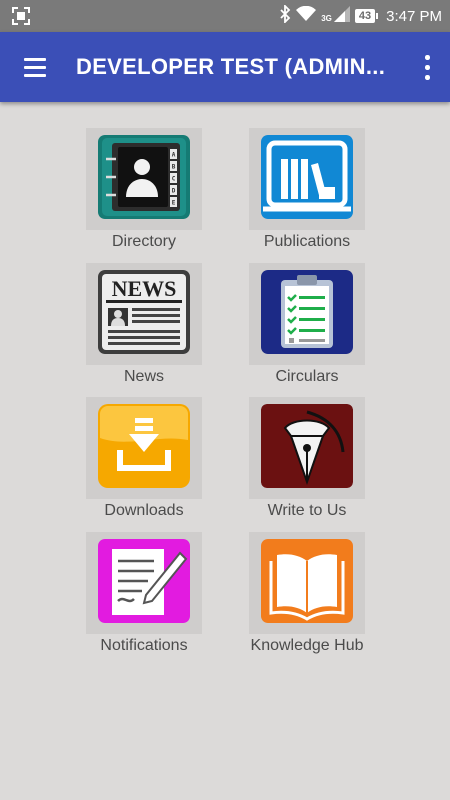  Describe the element at coordinates (144, 312) in the screenshot. I see `news-icon: NEWS` at that location.